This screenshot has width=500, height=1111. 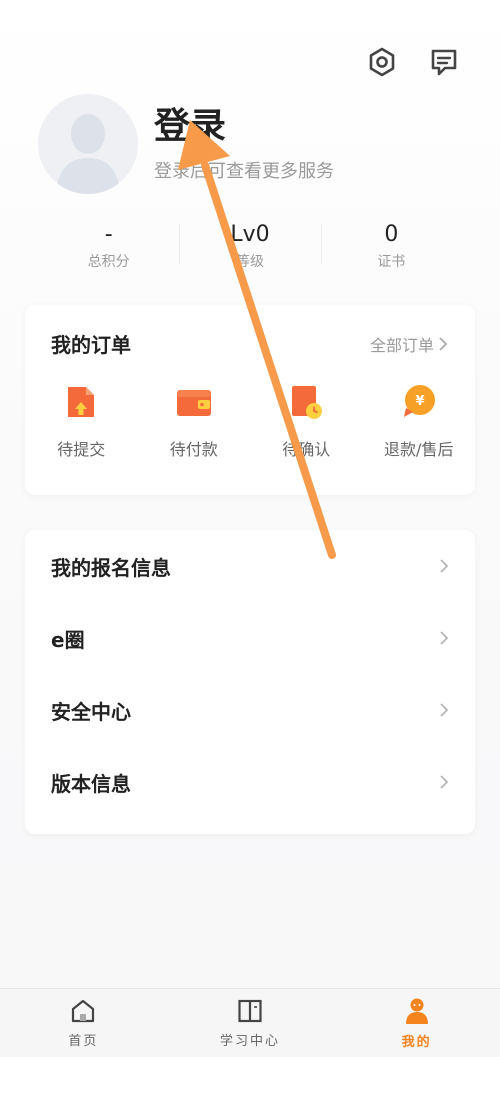 What do you see at coordinates (419, 449) in the screenshot?
I see `order-label: 退款/售后` at bounding box center [419, 449].